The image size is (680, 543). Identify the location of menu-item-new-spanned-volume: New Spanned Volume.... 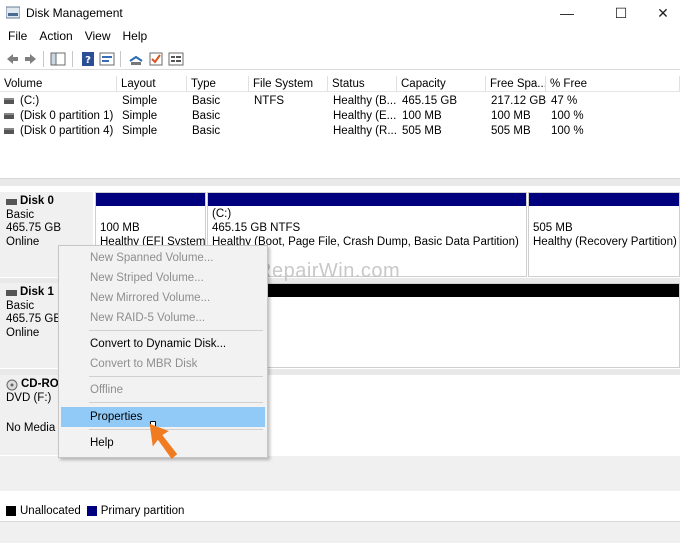
(163, 258).